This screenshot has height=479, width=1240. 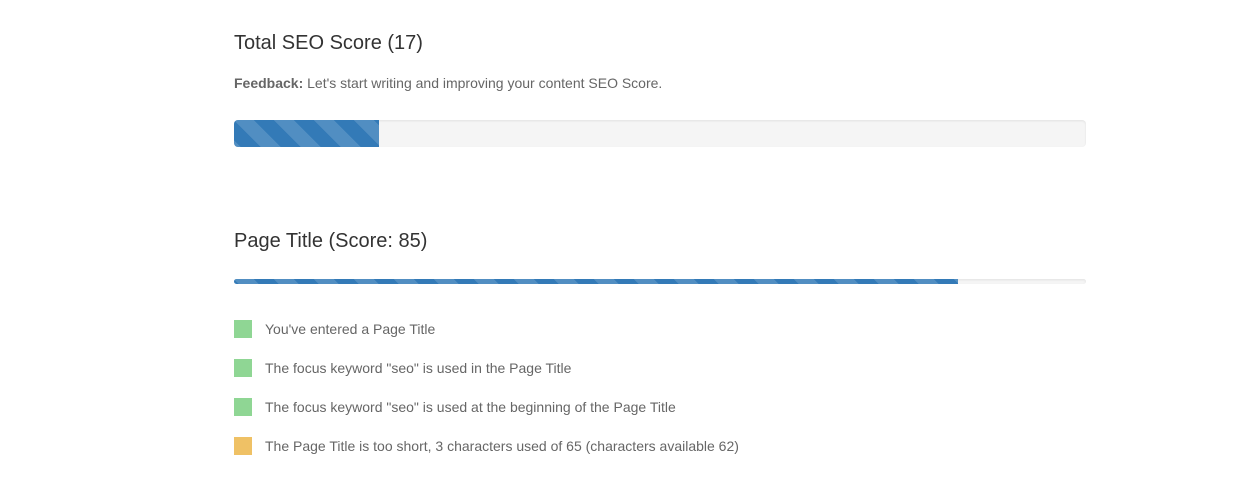 I want to click on page-title-progress, so click(x=660, y=281).